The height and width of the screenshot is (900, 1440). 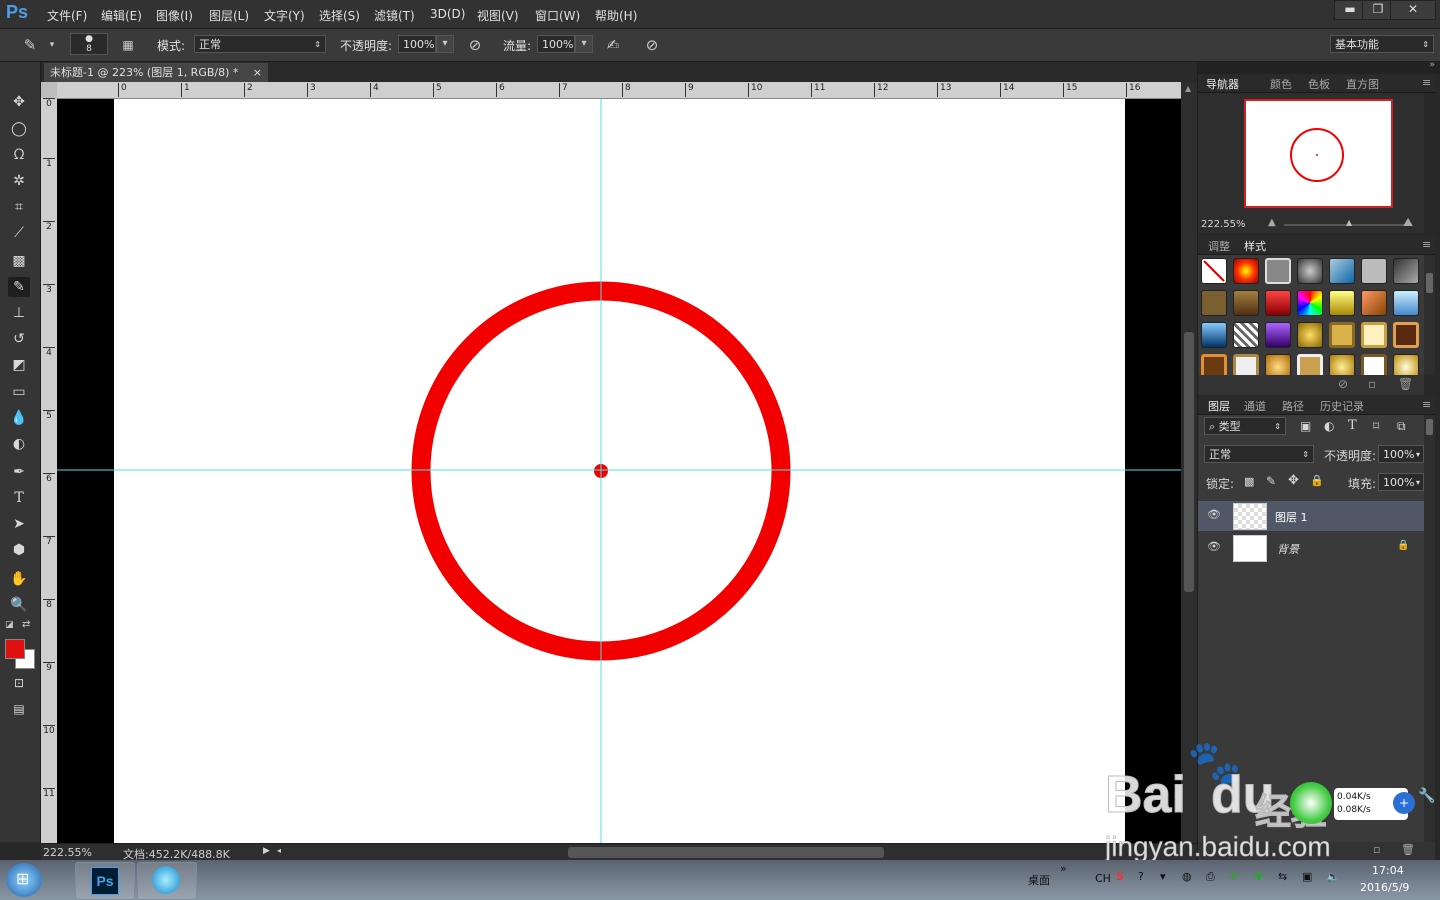 What do you see at coordinates (1245, 426) in the screenshot?
I see `layer-filter-select: ⌕ 类型 ⇕` at bounding box center [1245, 426].